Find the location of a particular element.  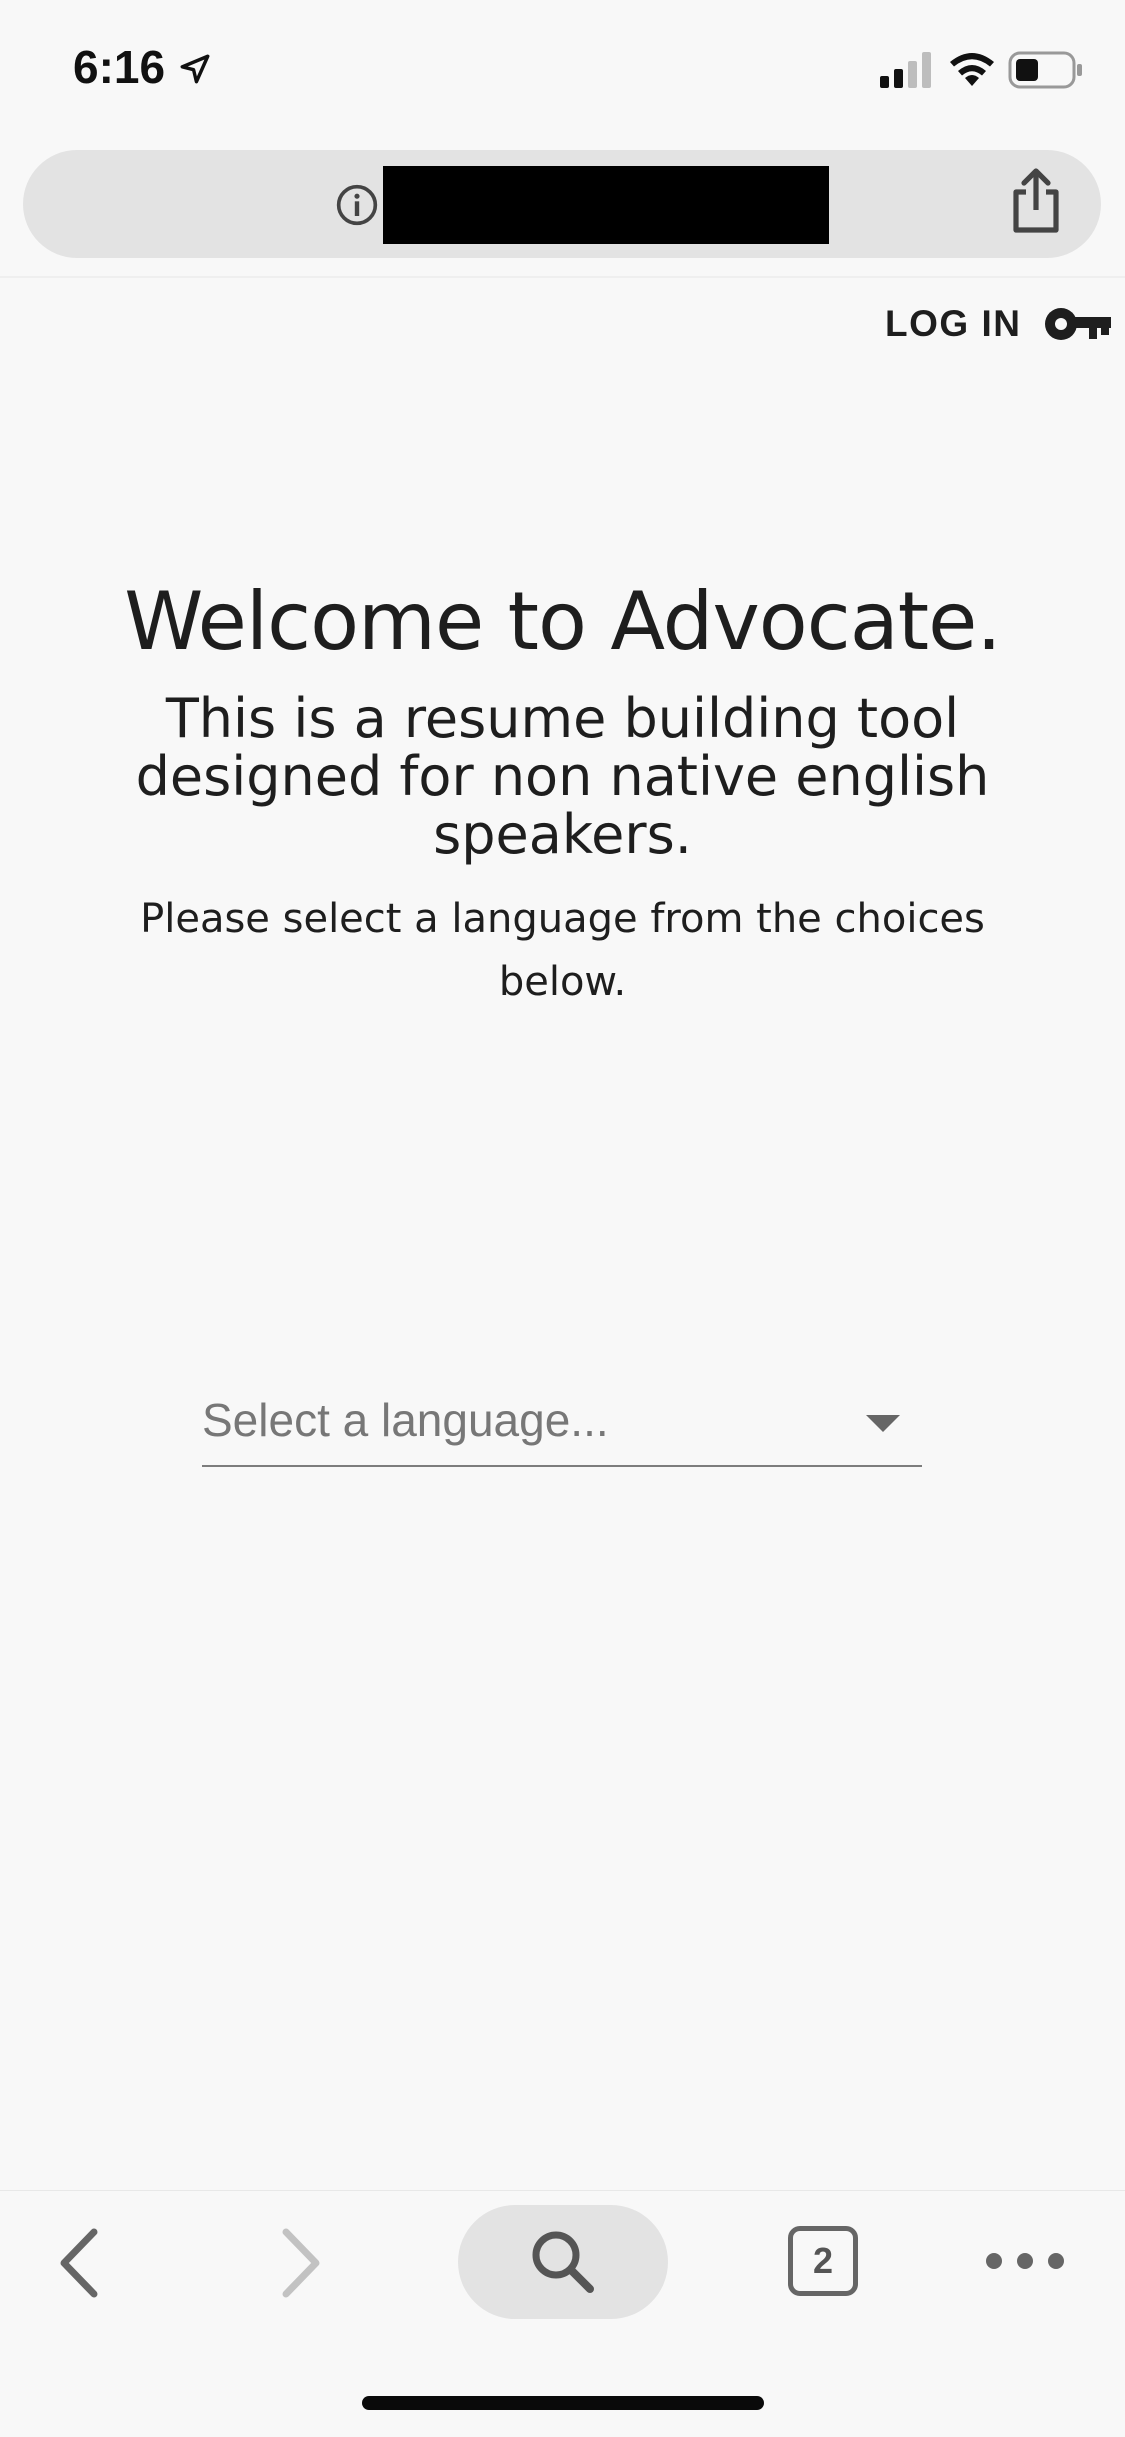

home-indicator is located at coordinates (563, 2403).